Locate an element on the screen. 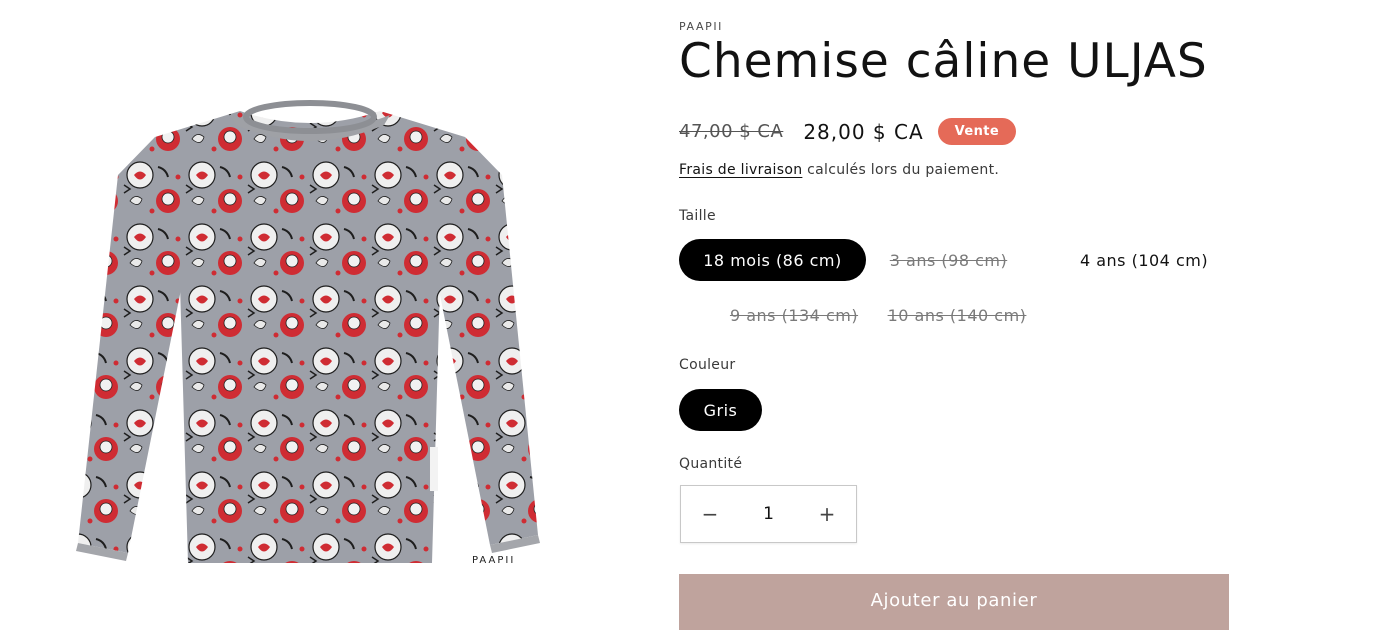  add-to-cart-button: Ajouter au panier is located at coordinates (954, 602).